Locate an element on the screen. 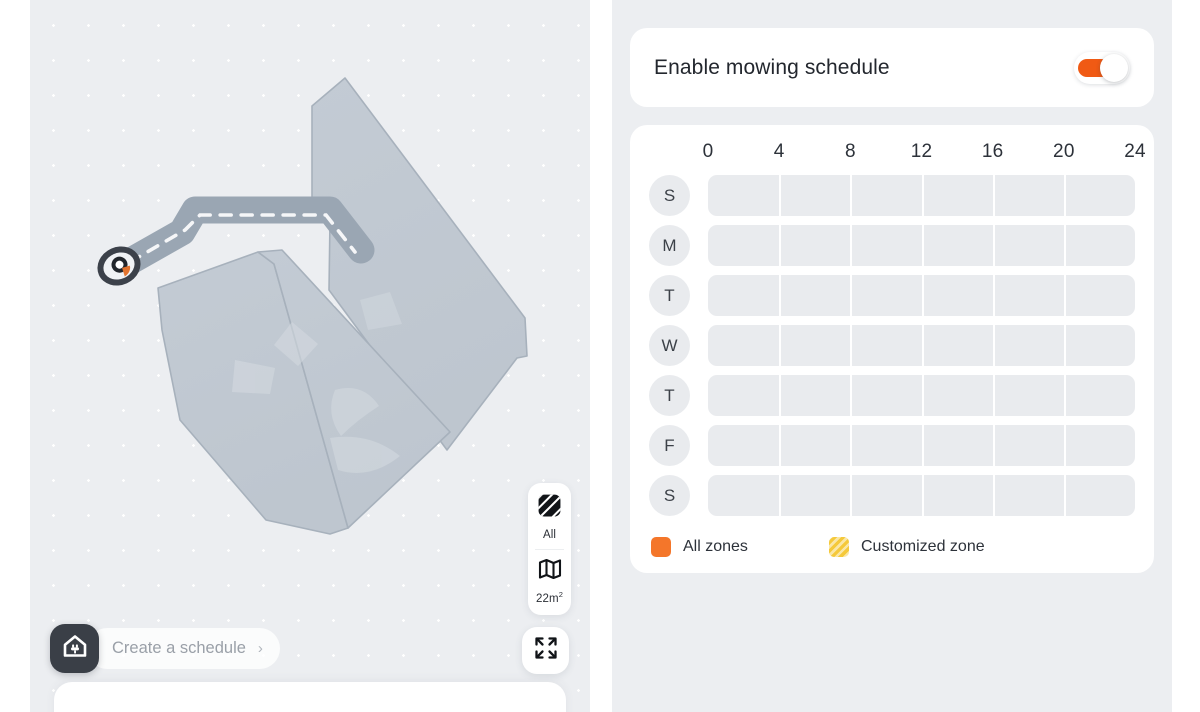 This screenshot has height=712, width=1200. bottom-sheet-peek is located at coordinates (310, 697).